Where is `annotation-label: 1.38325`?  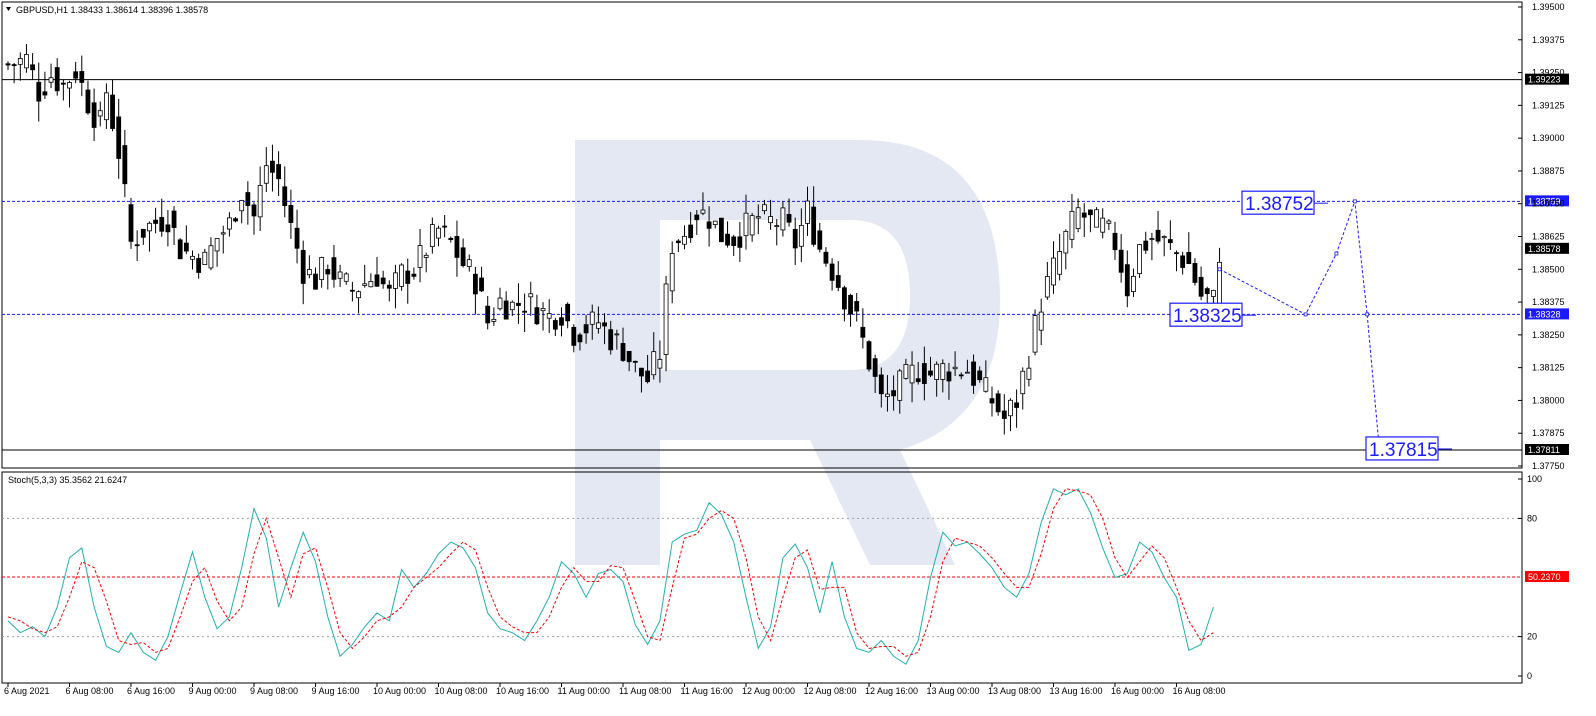
annotation-label: 1.38325 is located at coordinates (1207, 316).